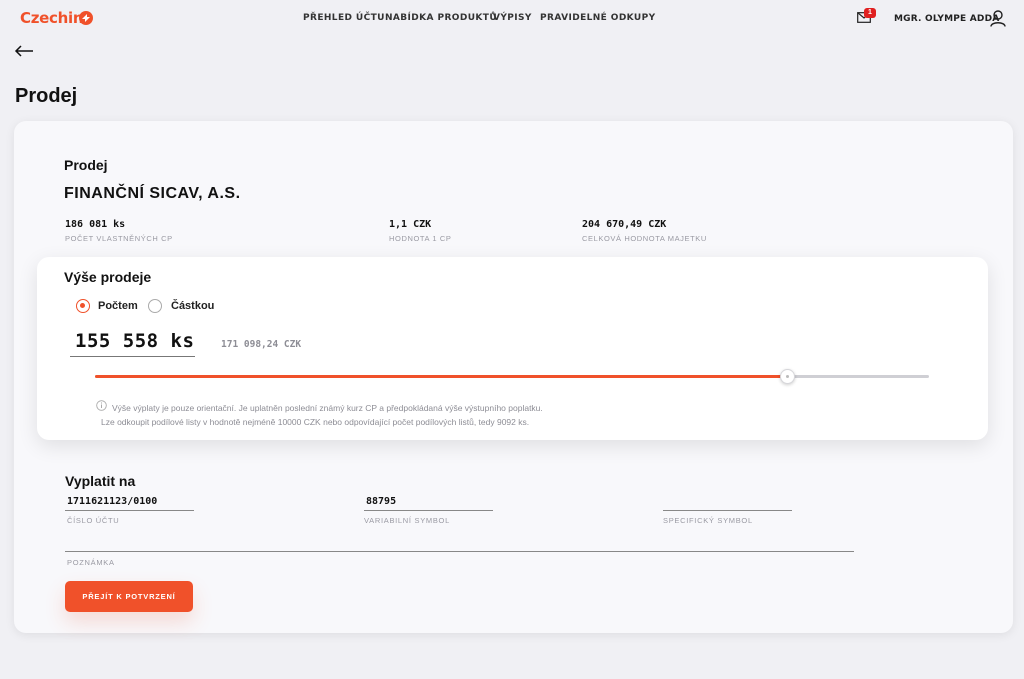 This screenshot has height=679, width=1024. What do you see at coordinates (420, 238) in the screenshot?
I see `unit-value-label: HODNOTA 1 CP` at bounding box center [420, 238].